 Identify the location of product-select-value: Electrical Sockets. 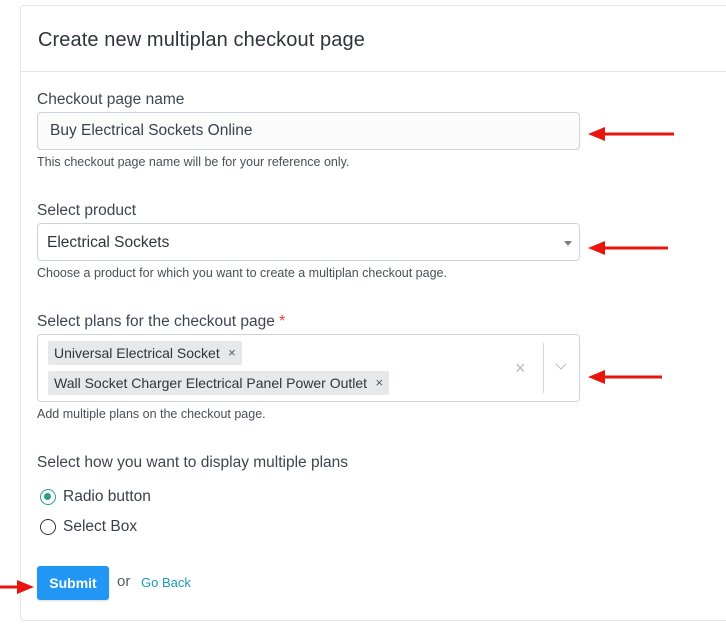
(108, 242).